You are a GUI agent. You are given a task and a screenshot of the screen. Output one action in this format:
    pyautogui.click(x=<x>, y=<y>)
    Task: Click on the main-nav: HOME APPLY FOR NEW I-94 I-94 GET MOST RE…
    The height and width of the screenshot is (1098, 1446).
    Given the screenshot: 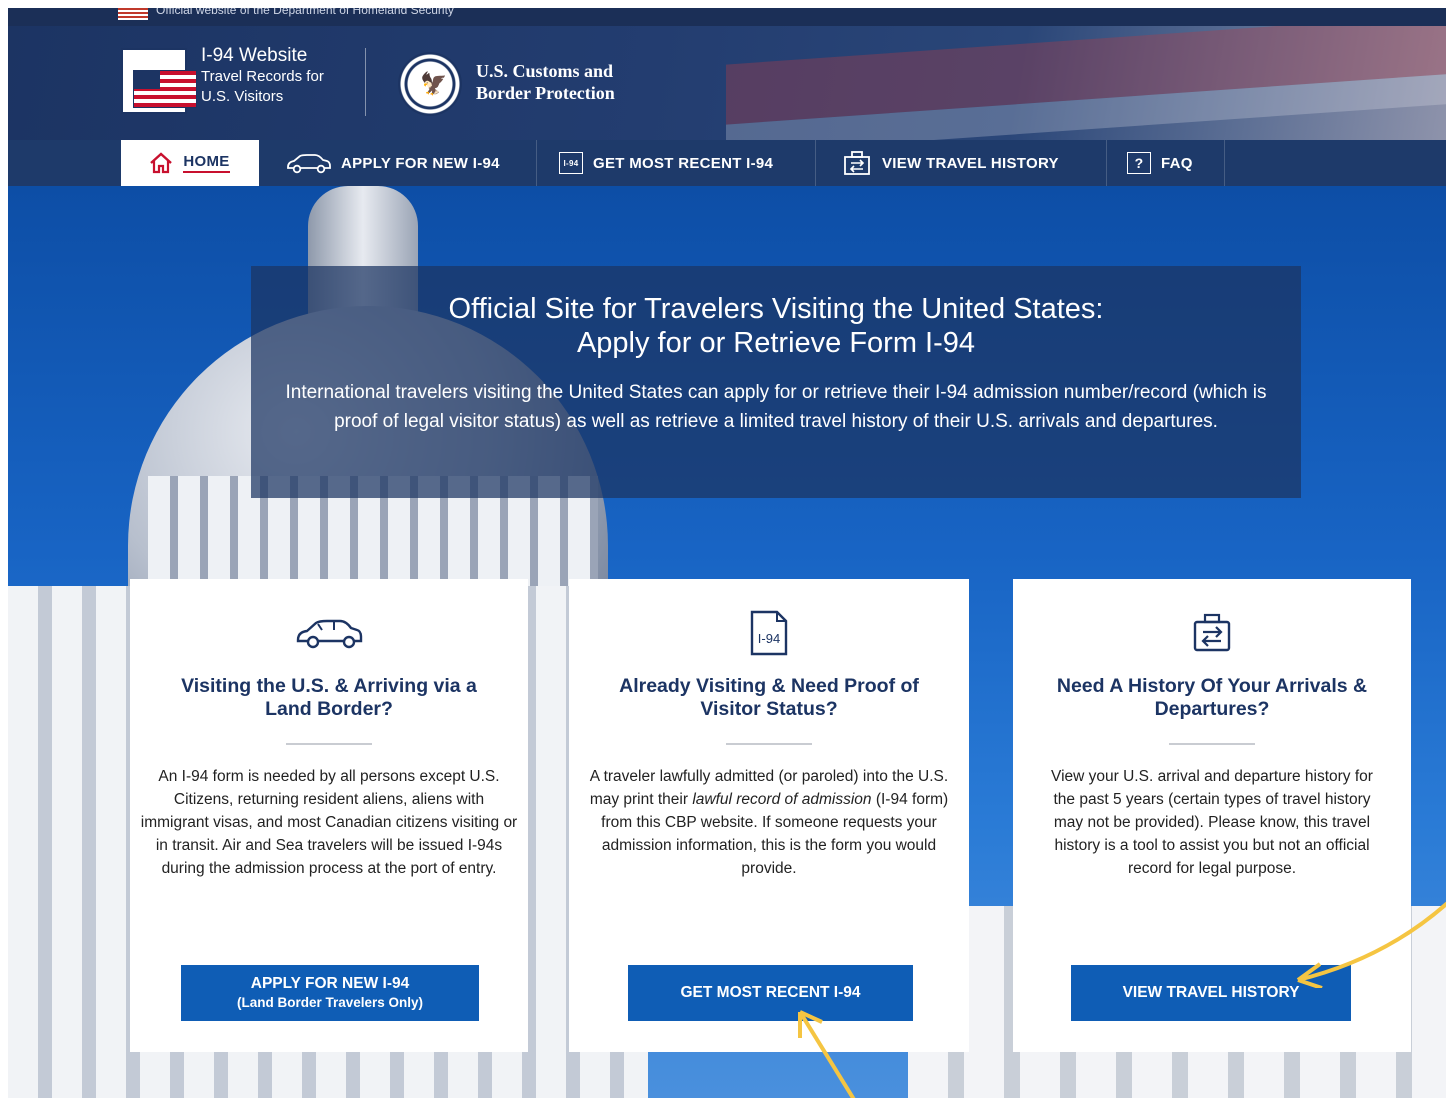 What is the action you would take?
    pyautogui.click(x=727, y=163)
    